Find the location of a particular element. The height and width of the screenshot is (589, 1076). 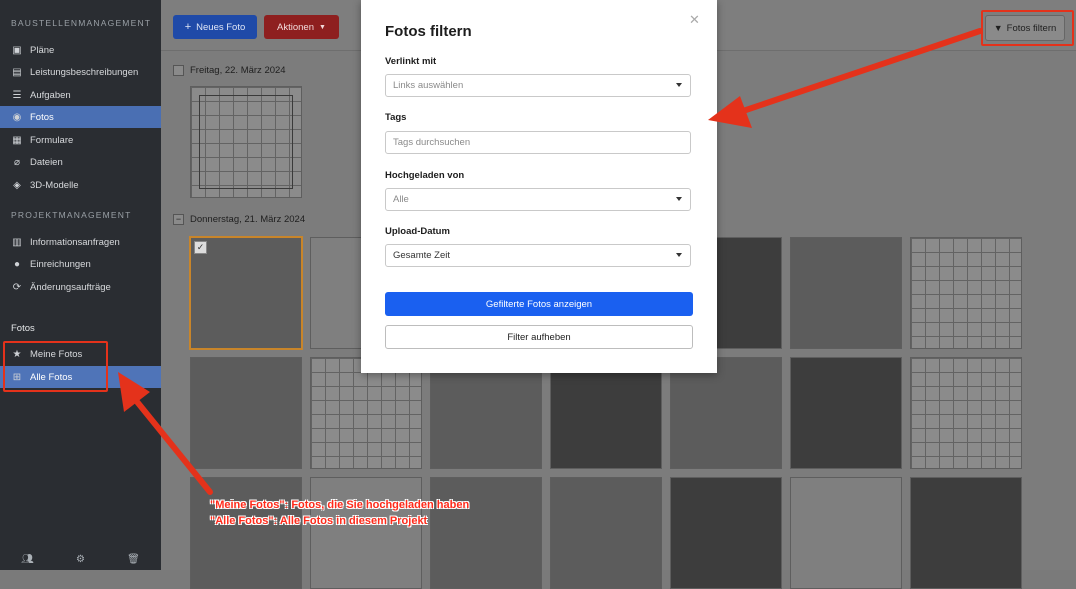

filter-button-highlight is located at coordinates (1027, 28).